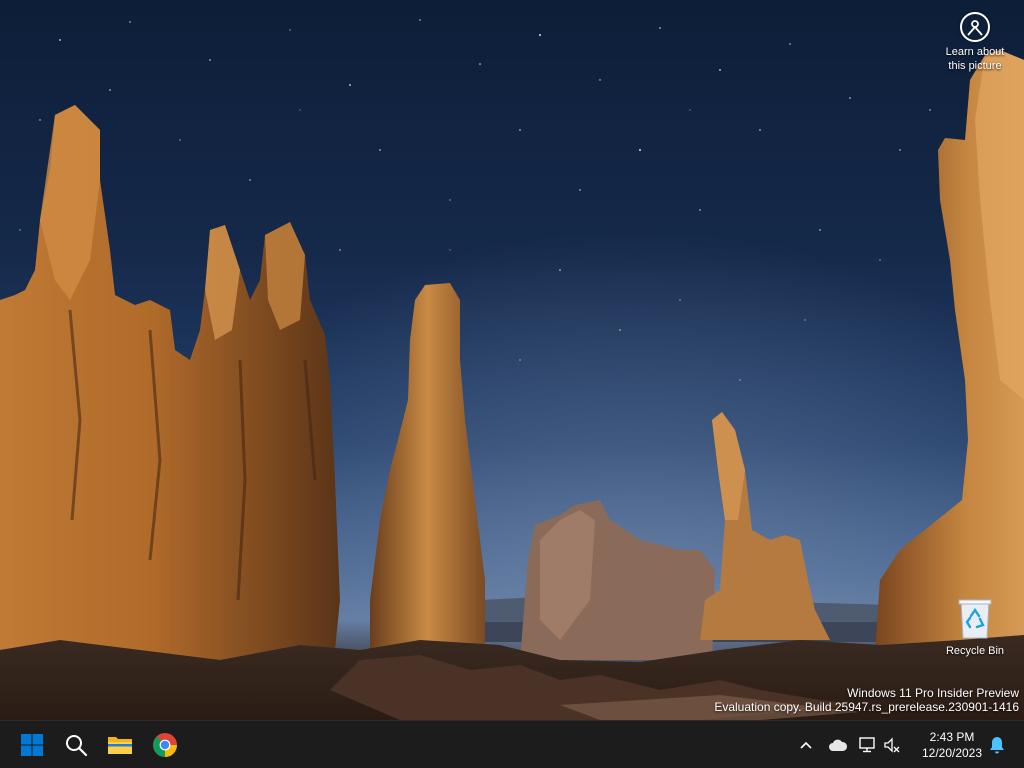  I want to click on cloud-icon, so click(838, 745).